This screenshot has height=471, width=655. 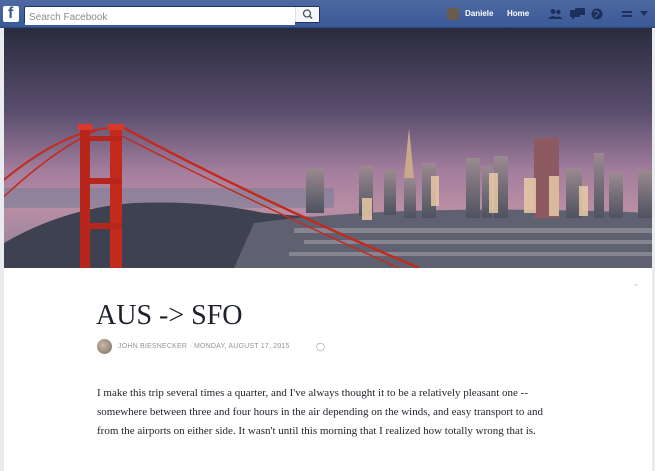 I want to click on note-date: MONDAY, AUGUST 17, 2015, so click(x=242, y=346).